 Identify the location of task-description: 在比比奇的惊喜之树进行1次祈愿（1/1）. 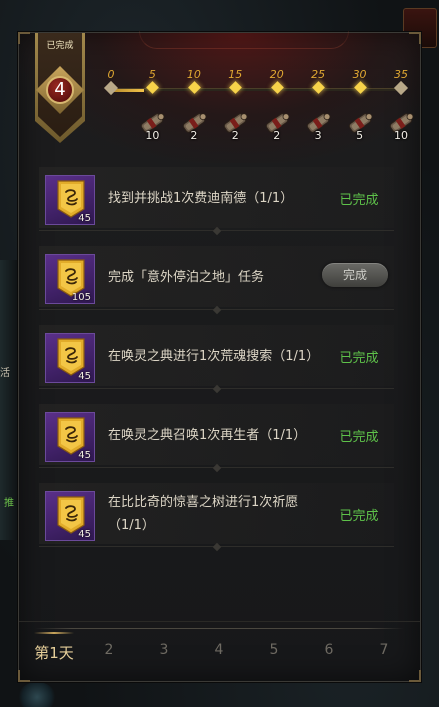
(203, 514).